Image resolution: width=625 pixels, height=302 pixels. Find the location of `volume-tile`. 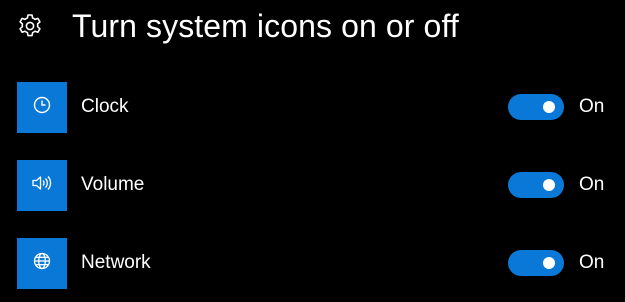

volume-tile is located at coordinates (42, 185).